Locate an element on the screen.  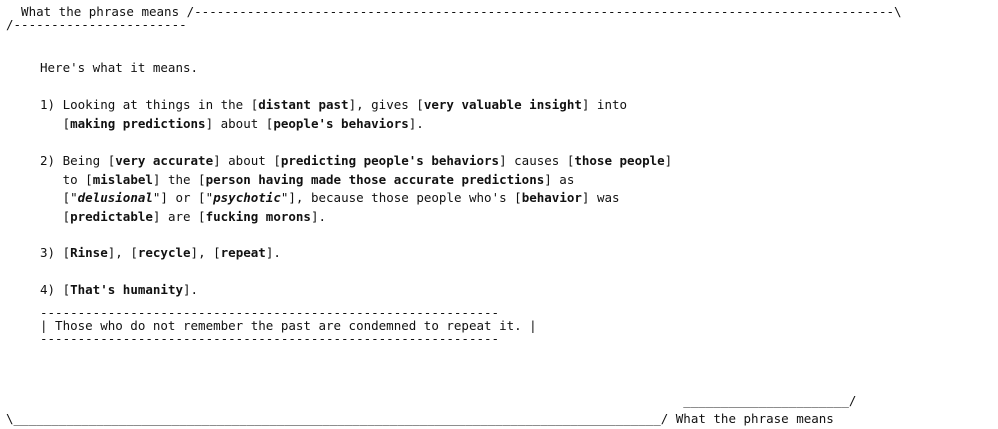
item-text-segment: making predictions is located at coordinates (138, 123).